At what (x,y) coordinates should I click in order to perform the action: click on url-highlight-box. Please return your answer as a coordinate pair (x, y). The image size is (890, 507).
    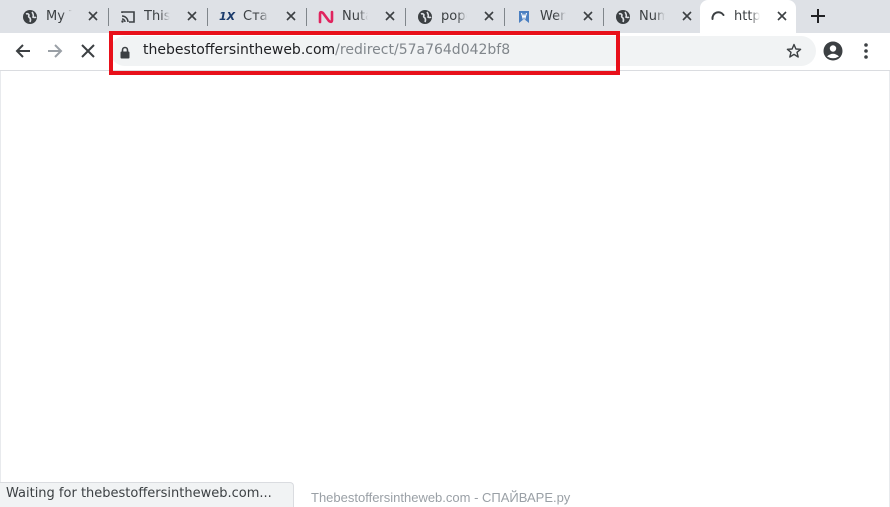
    Looking at the image, I should click on (364, 53).